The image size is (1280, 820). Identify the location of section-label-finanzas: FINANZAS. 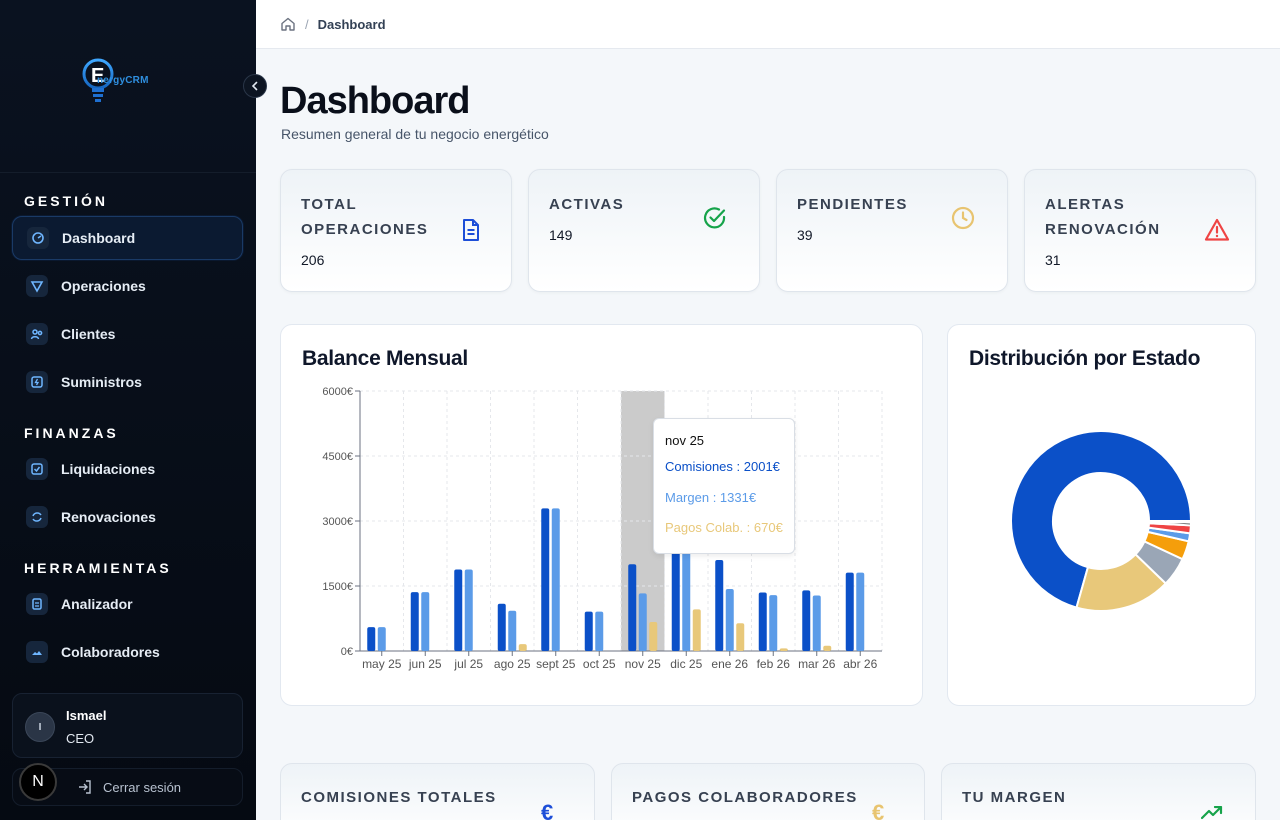
(71, 433).